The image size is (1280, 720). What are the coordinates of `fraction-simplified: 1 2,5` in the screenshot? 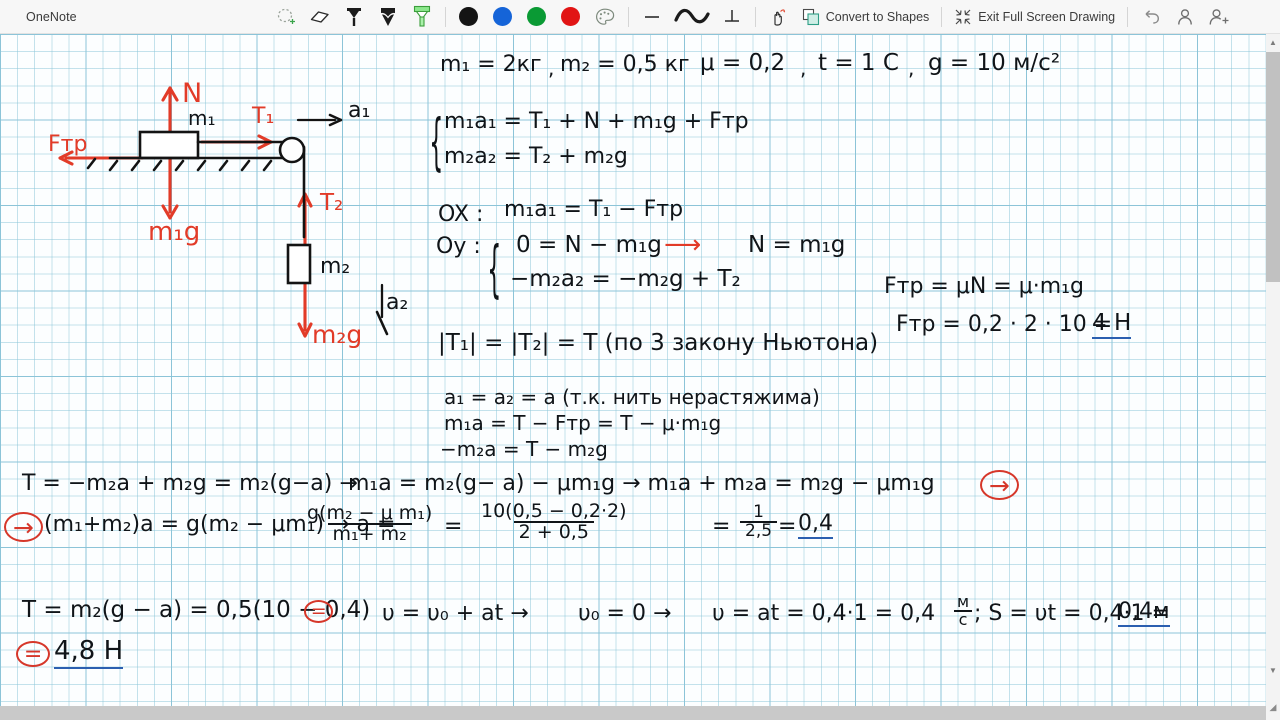 It's located at (759, 521).